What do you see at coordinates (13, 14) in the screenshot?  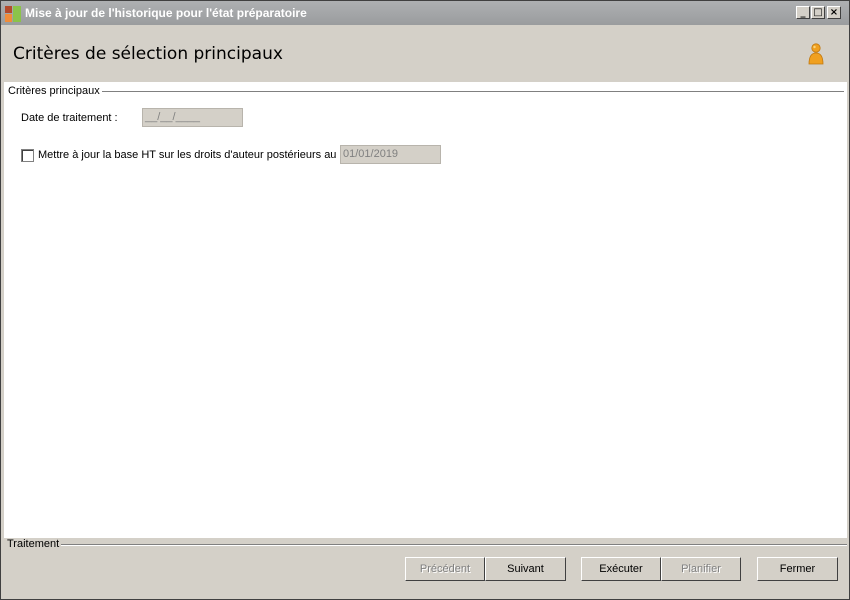 I see `app-logo-icon` at bounding box center [13, 14].